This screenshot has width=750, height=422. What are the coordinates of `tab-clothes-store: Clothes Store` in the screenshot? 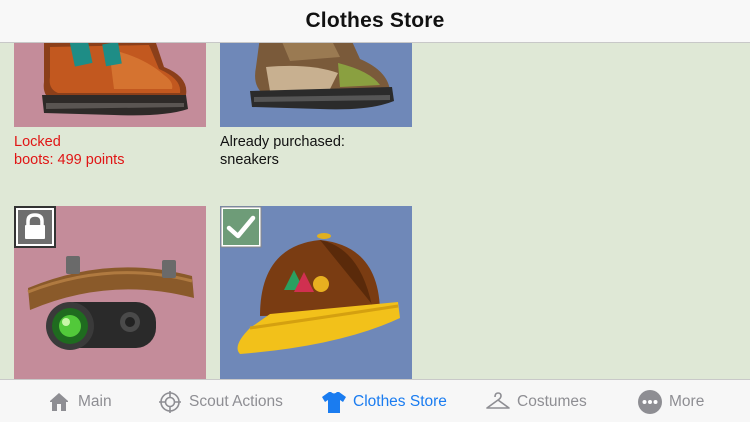 It's located at (384, 401).